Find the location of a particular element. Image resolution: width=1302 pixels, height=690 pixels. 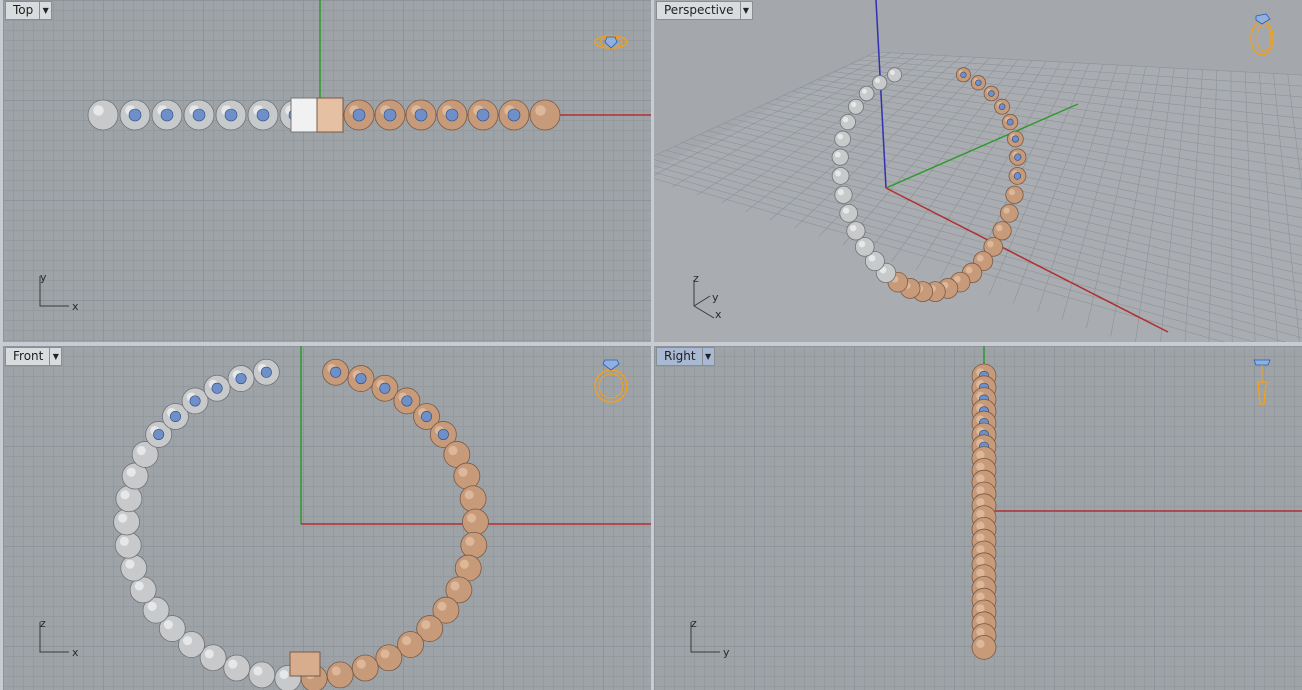

viewport-tab-front: Front ▼ is located at coordinates (34, 356).